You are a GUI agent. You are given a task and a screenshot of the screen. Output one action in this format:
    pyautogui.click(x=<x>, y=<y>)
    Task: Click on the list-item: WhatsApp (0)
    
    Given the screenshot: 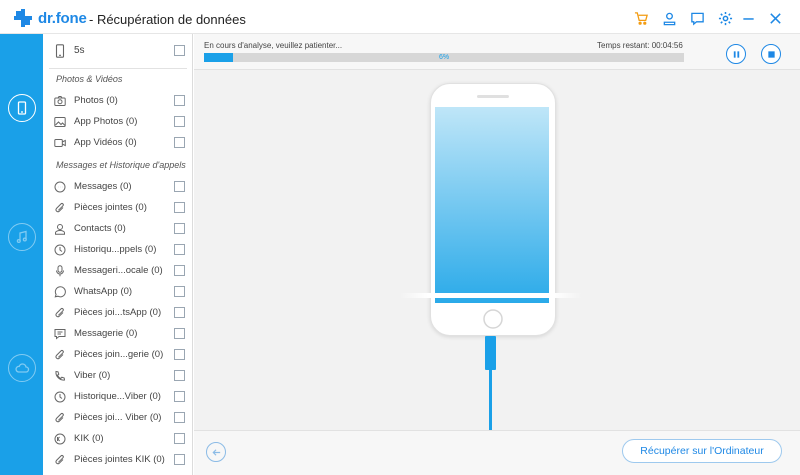 What is the action you would take?
    pyautogui.click(x=117, y=291)
    